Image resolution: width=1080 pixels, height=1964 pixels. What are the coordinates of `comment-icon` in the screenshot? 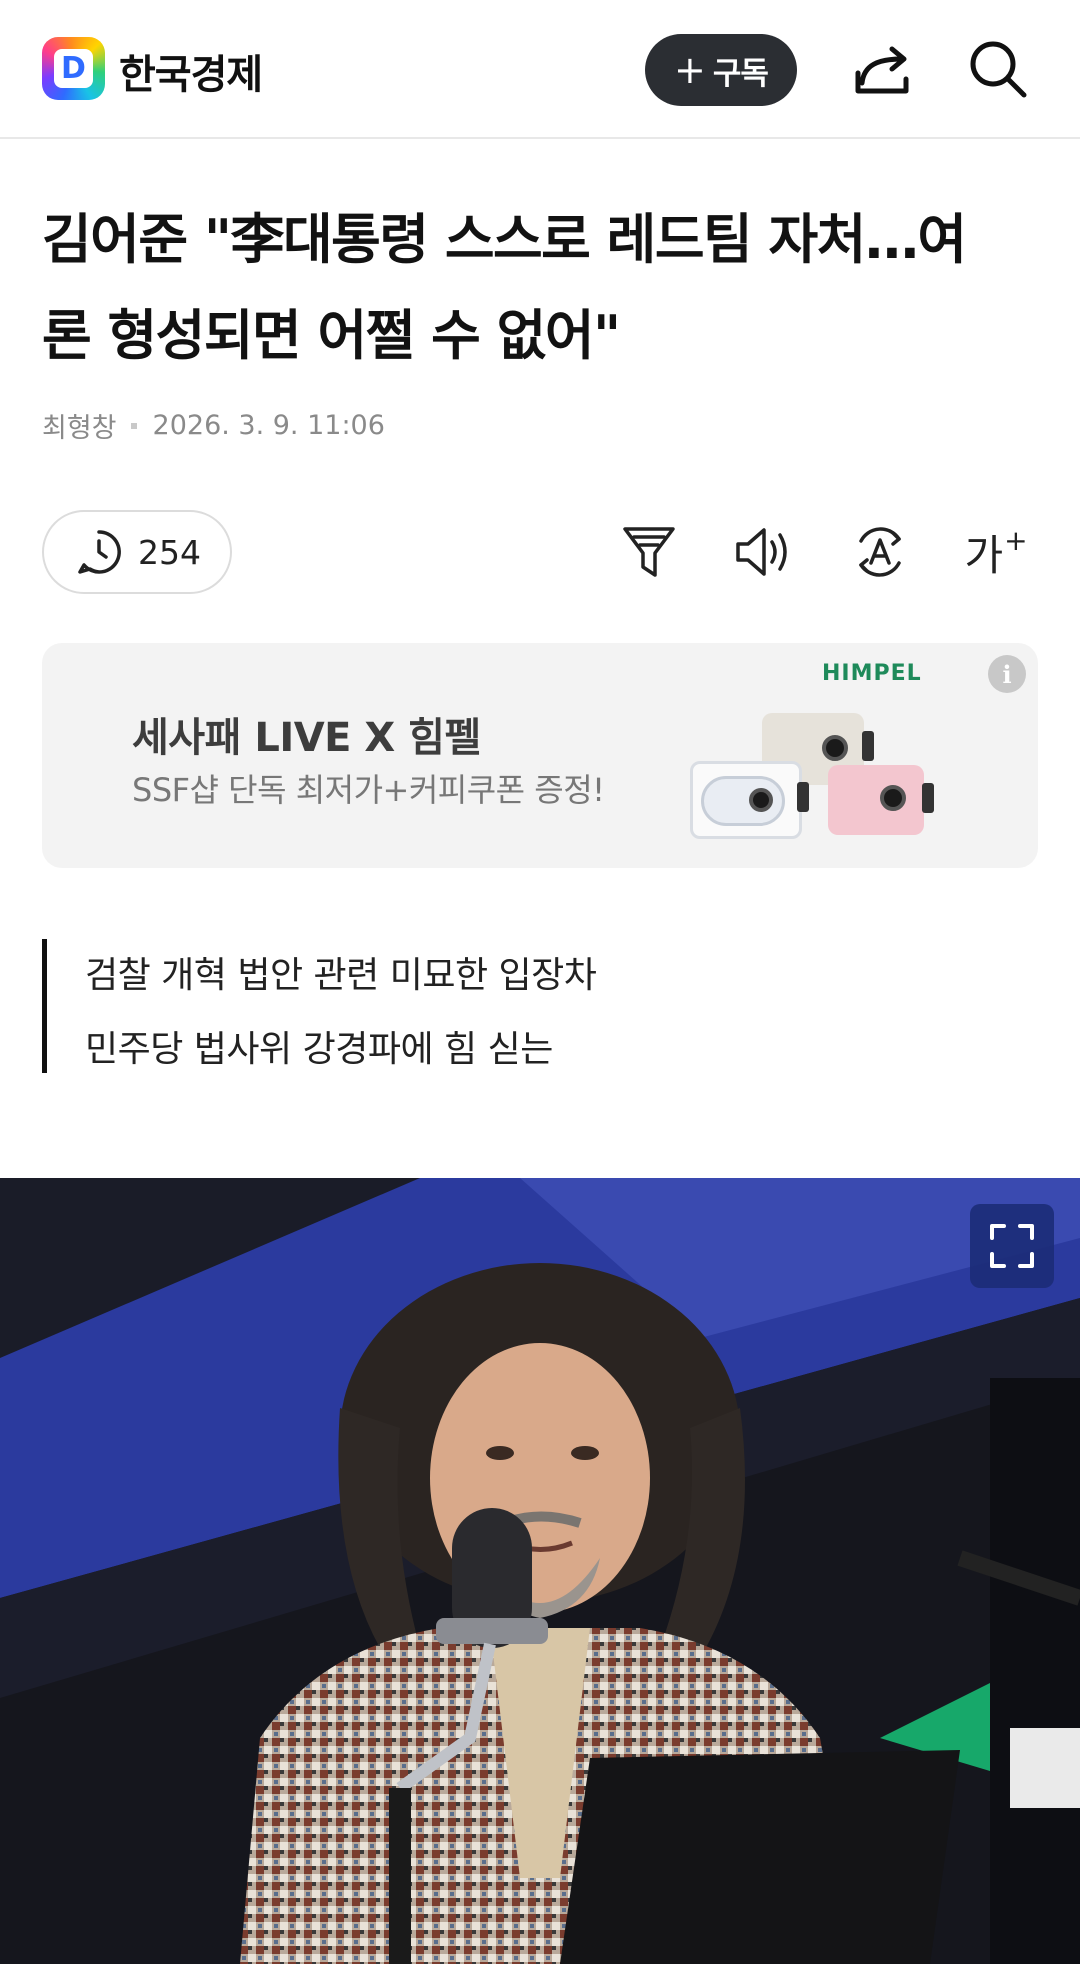 It's located at (99, 552).